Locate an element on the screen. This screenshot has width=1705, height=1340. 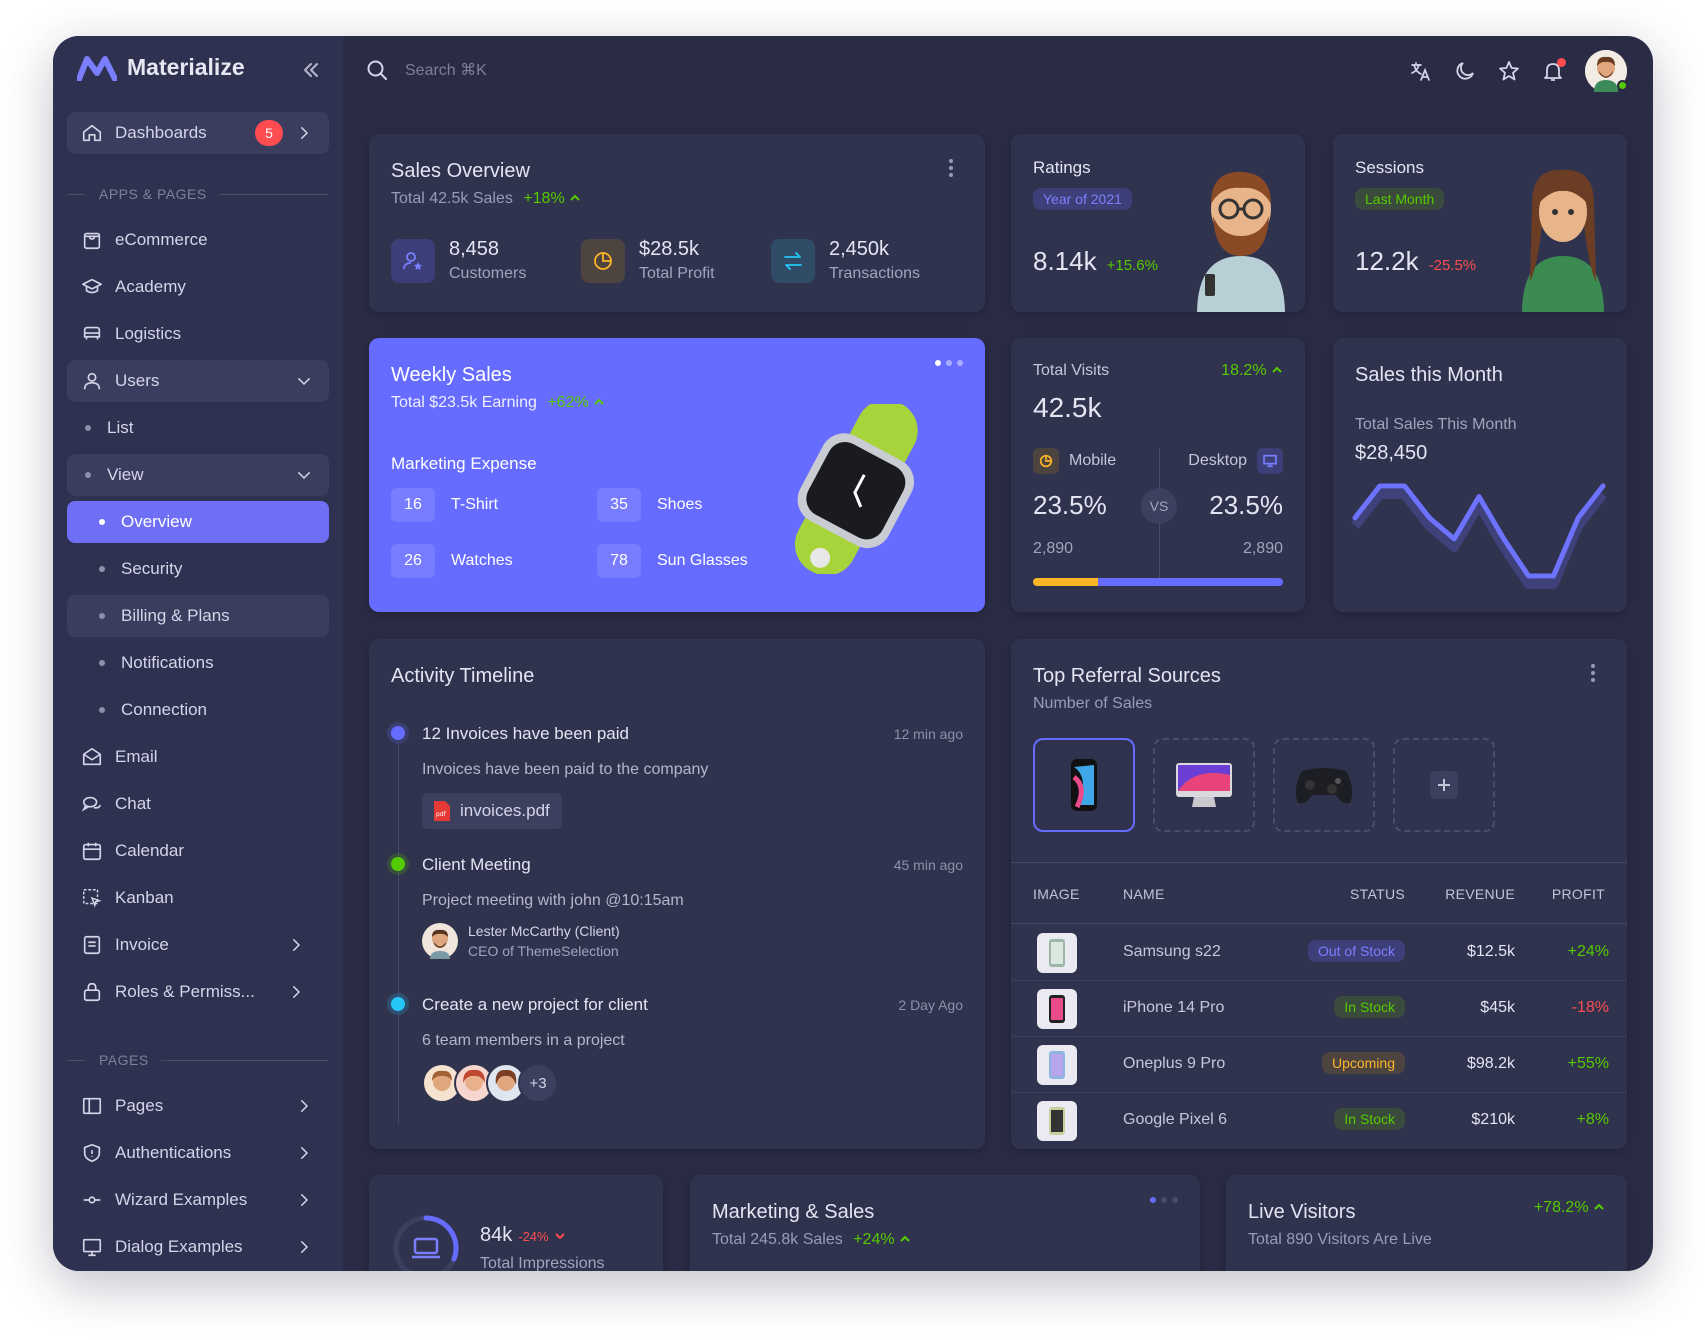
pdf-icon: pdf is located at coordinates (442, 811).